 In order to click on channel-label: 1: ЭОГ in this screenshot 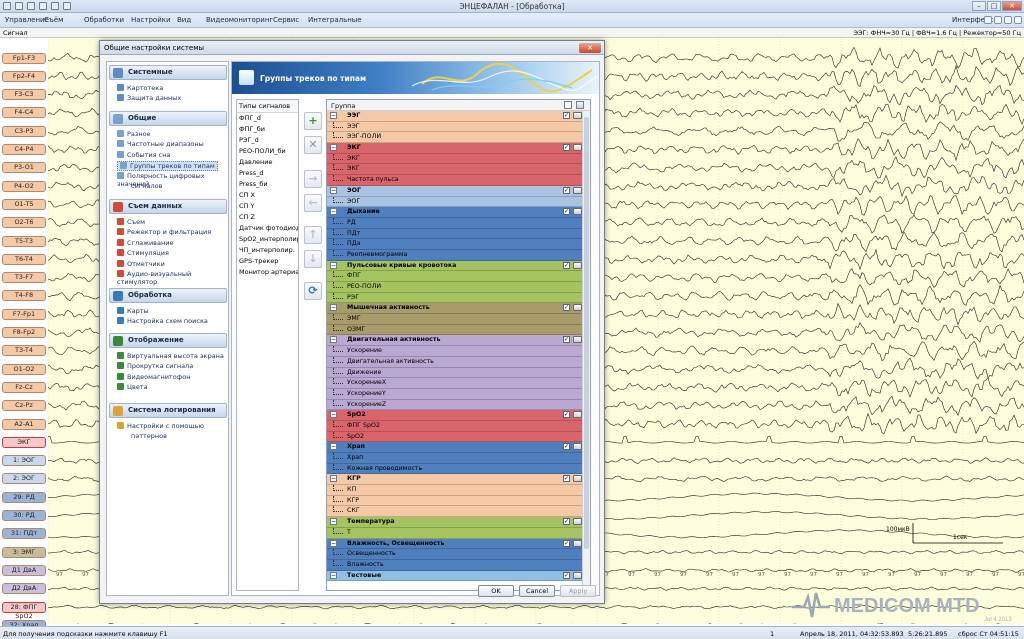, I will do `click(24, 461)`.